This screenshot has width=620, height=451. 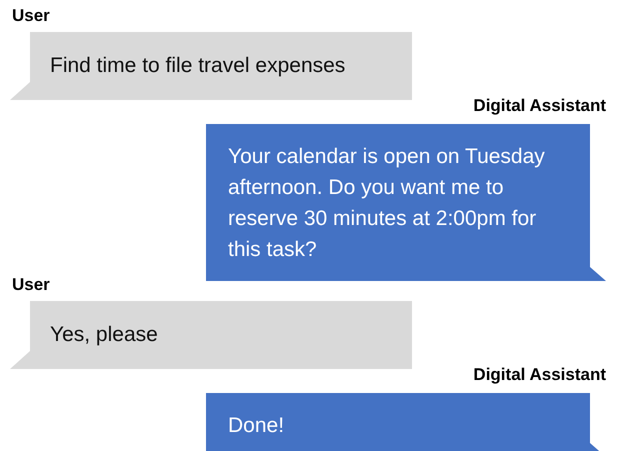 What do you see at coordinates (211, 335) in the screenshot?
I see `user-message-bubble: Yes, please` at bounding box center [211, 335].